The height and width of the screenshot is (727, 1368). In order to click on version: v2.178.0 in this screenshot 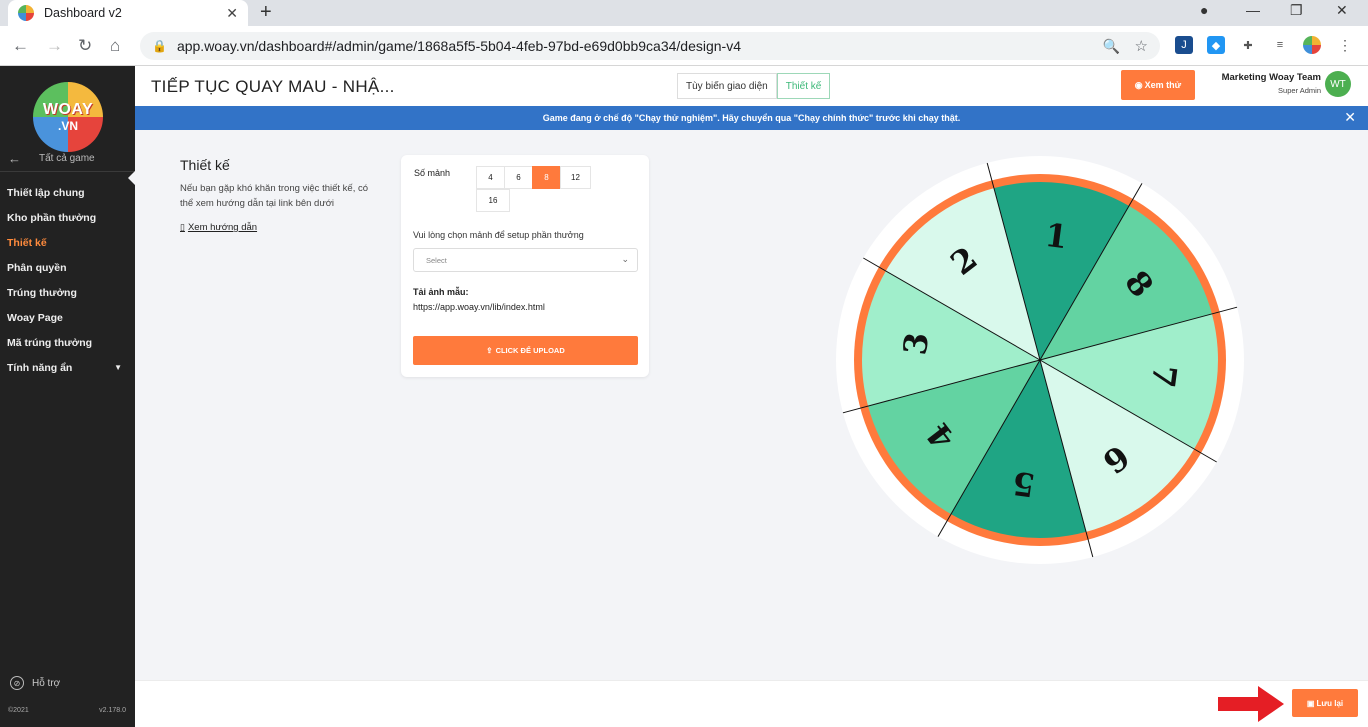, I will do `click(112, 710)`.